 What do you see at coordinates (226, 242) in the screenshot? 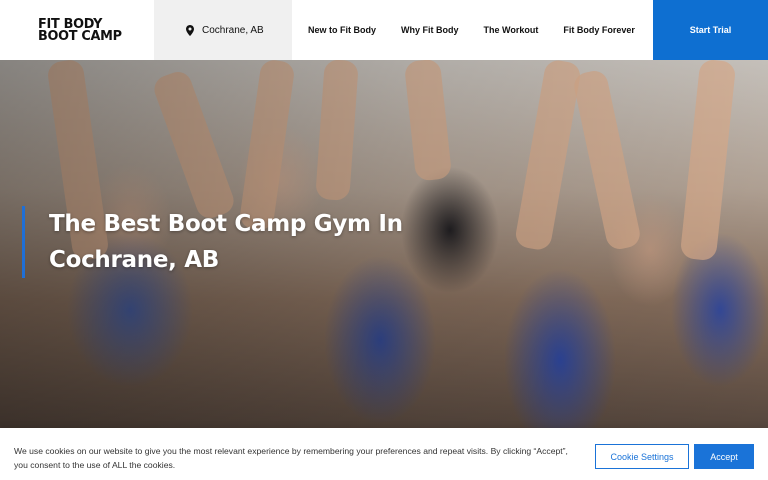
I see `hero-title: The Best Boot Camp Gym In Cochrane, AB` at bounding box center [226, 242].